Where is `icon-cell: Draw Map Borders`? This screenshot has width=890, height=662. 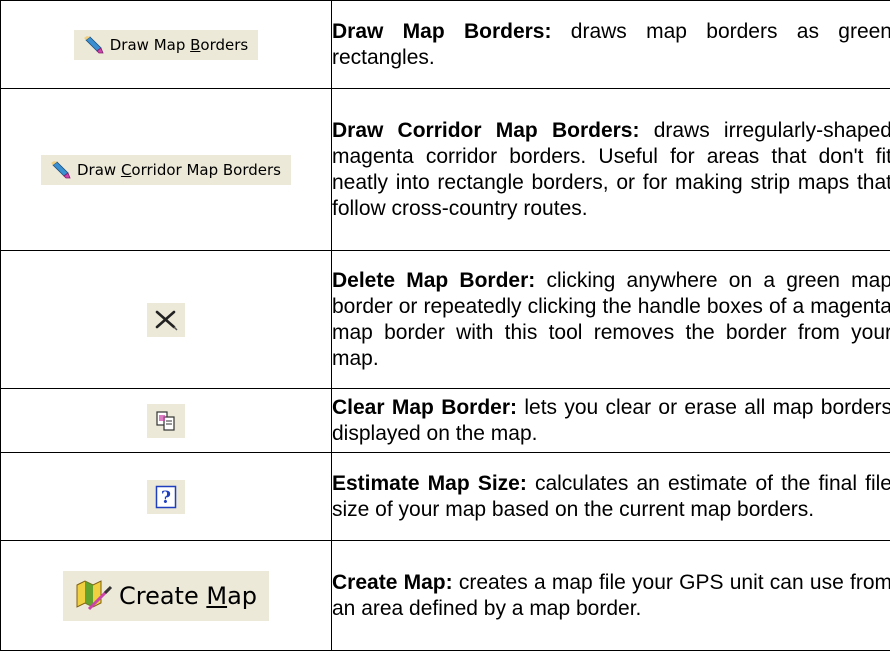
icon-cell: Draw Map Borders is located at coordinates (166, 44).